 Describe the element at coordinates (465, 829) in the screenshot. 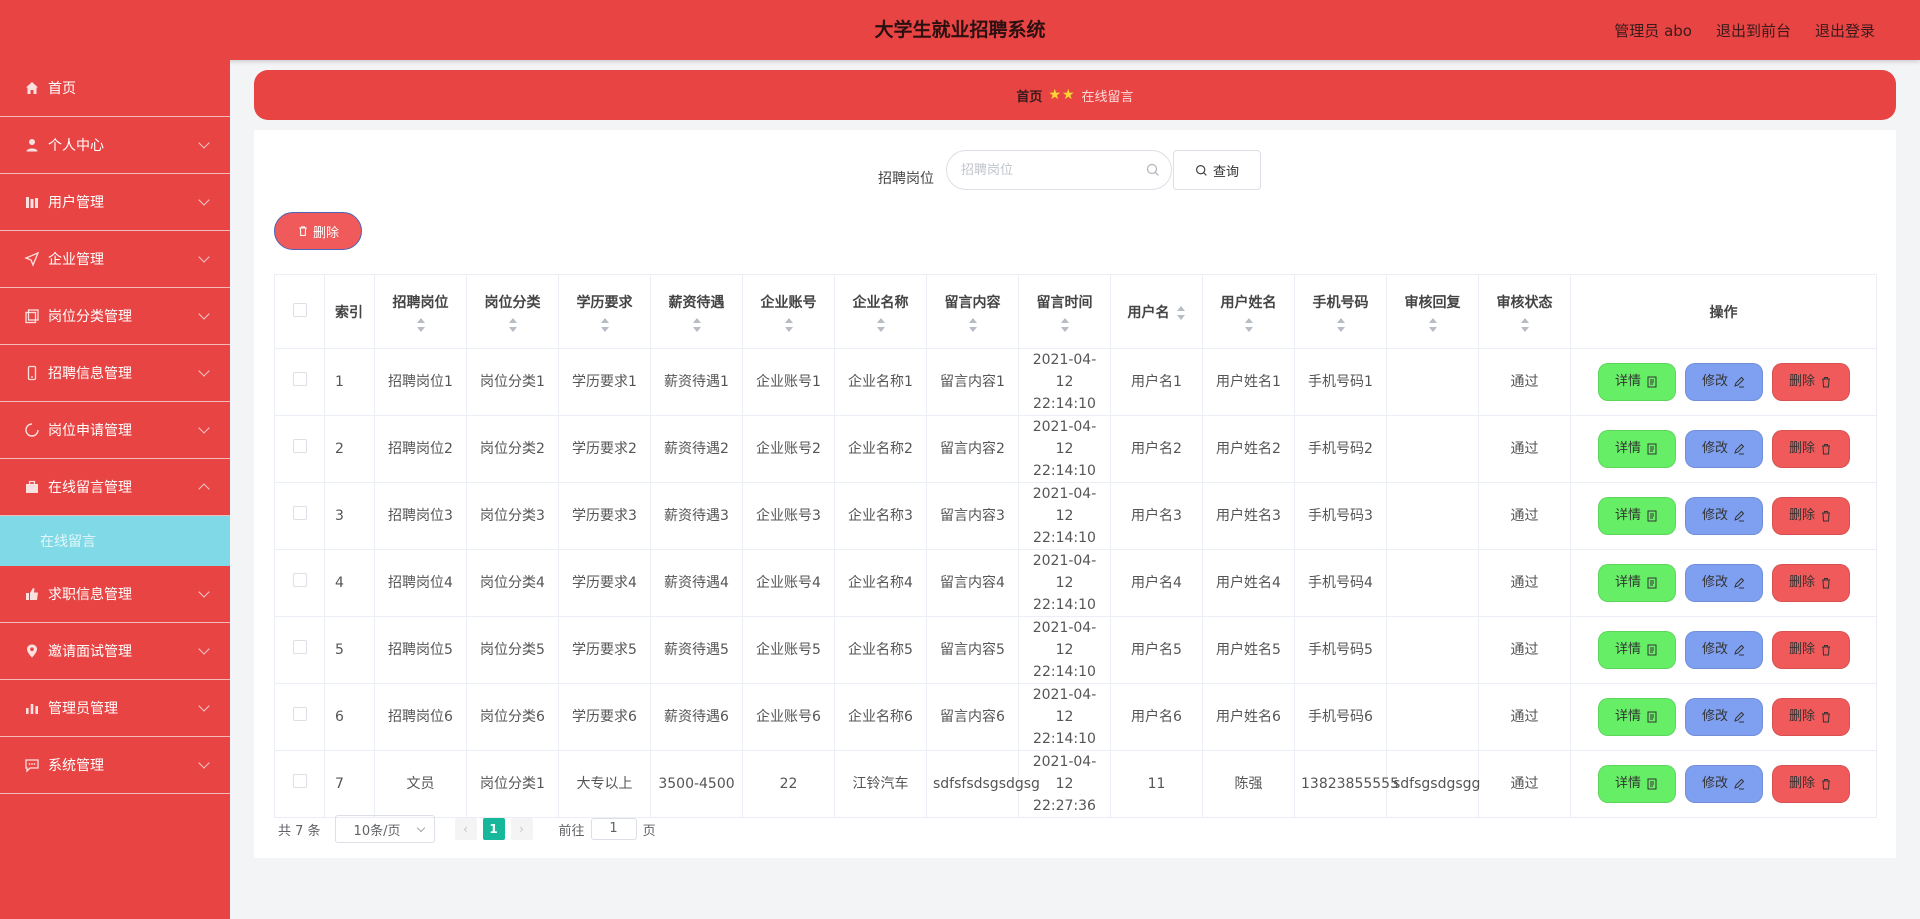

I see `prev-page-button: ‹` at that location.